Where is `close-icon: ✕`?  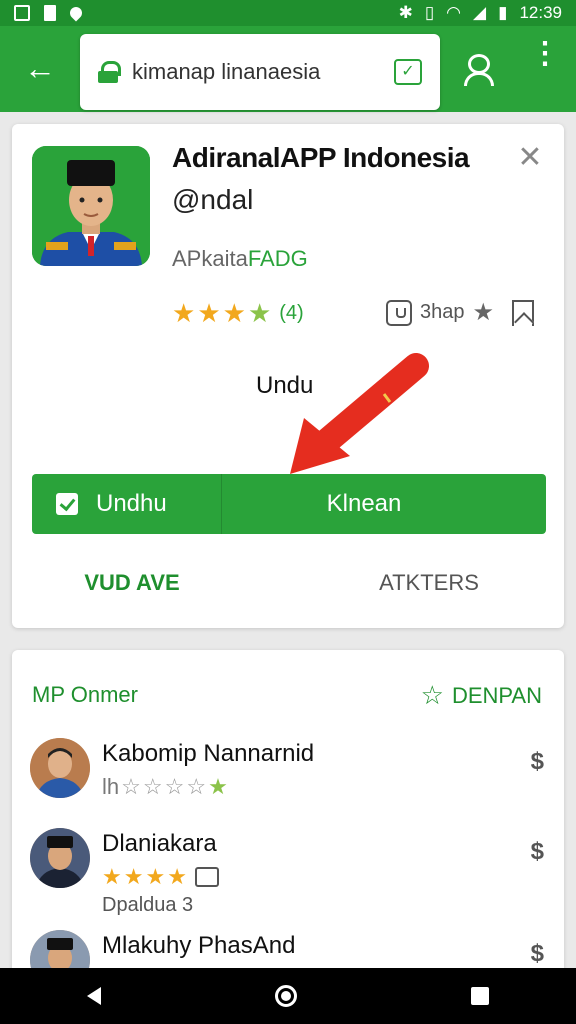 close-icon: ✕ is located at coordinates (530, 158).